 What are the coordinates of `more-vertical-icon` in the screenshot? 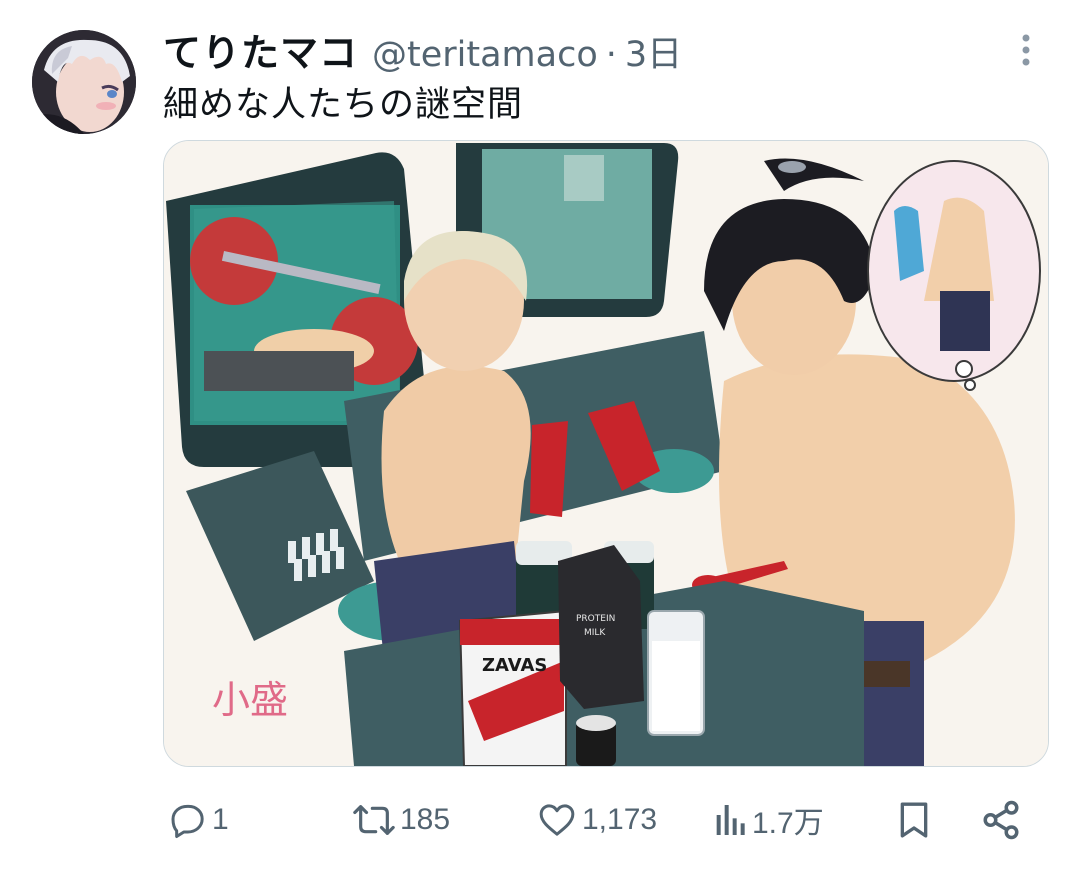 It's located at (1026, 50).